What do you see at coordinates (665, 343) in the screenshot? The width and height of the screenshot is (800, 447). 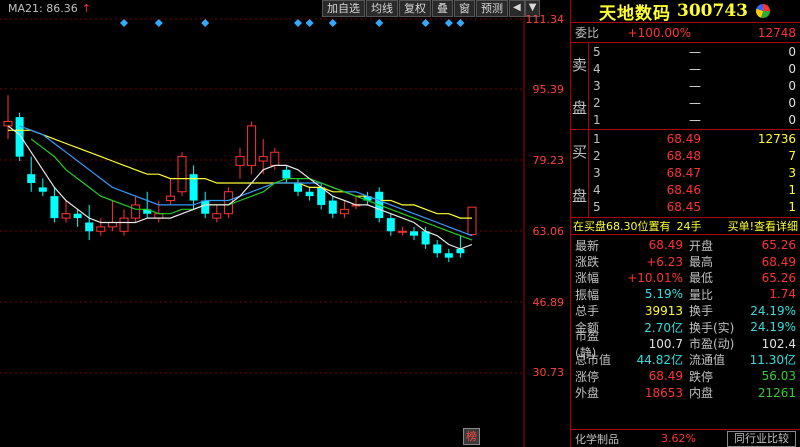 I see `quote-value: 100.7` at bounding box center [665, 343].